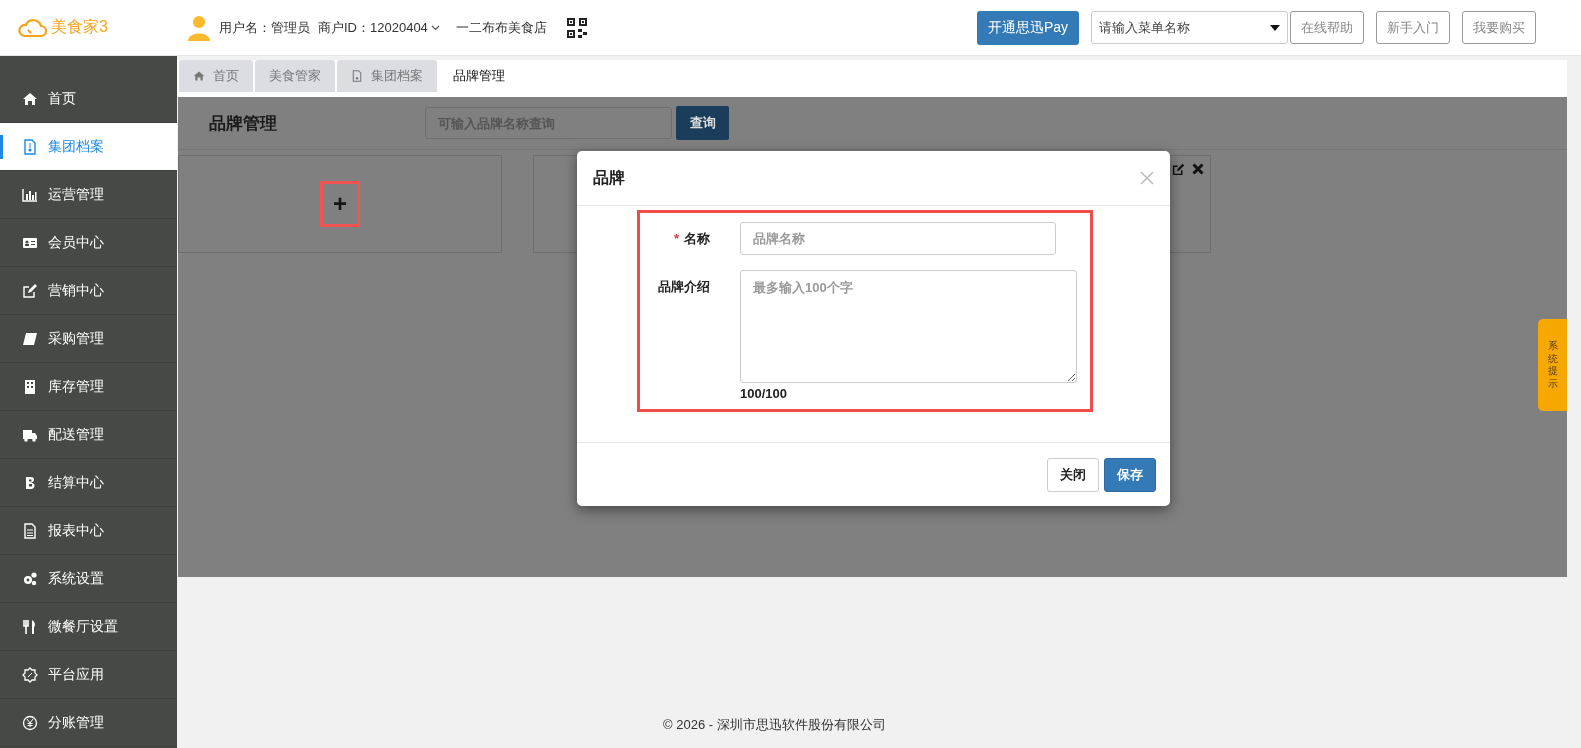  Describe the element at coordinates (264, 27) in the screenshot. I see `username: 用户名：管理员` at that location.